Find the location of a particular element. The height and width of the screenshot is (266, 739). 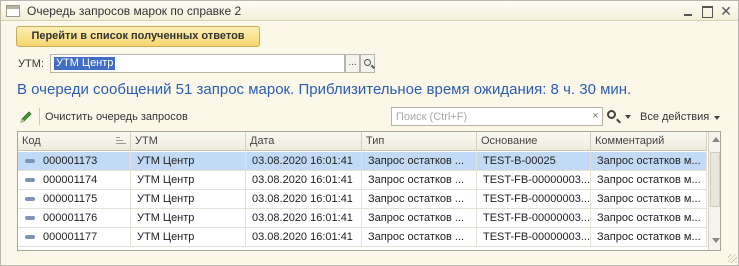

column-header-basis: Основание is located at coordinates (534, 141).